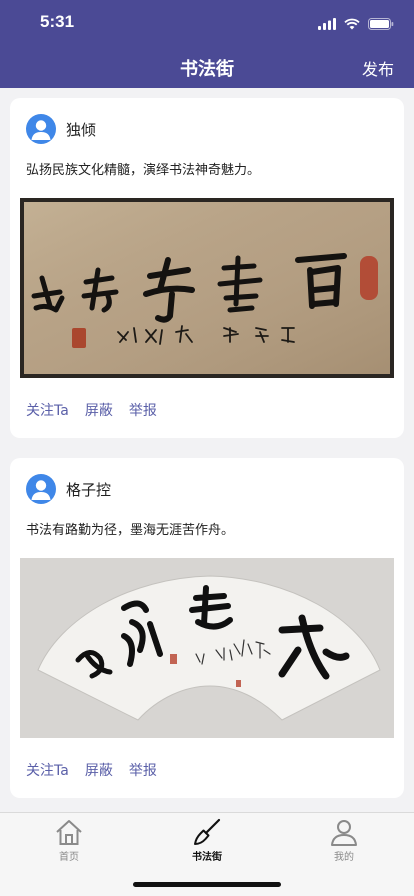  I want to click on publish-button: 发布, so click(378, 68).